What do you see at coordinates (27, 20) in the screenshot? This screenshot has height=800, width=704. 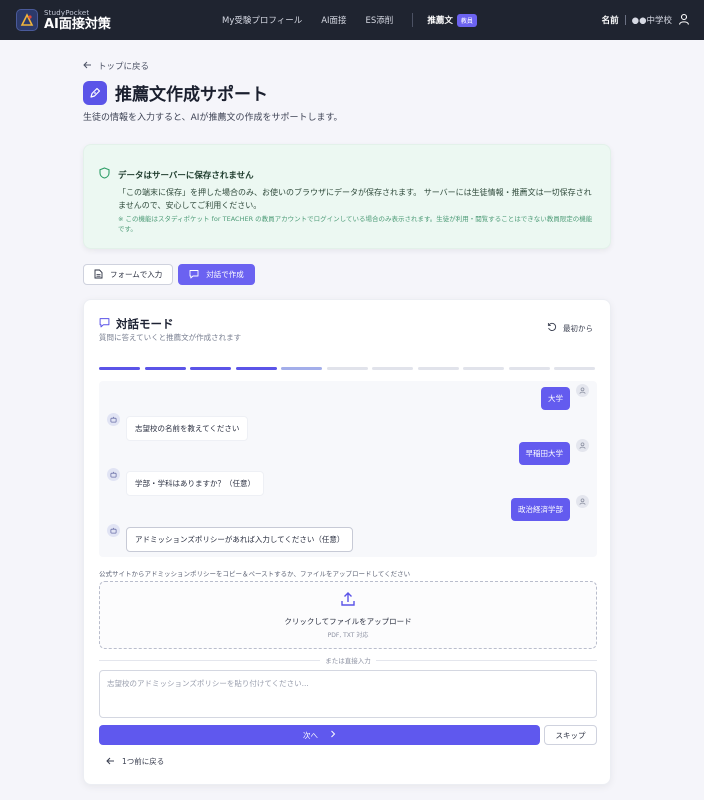 I see `brand-mark-icon` at bounding box center [27, 20].